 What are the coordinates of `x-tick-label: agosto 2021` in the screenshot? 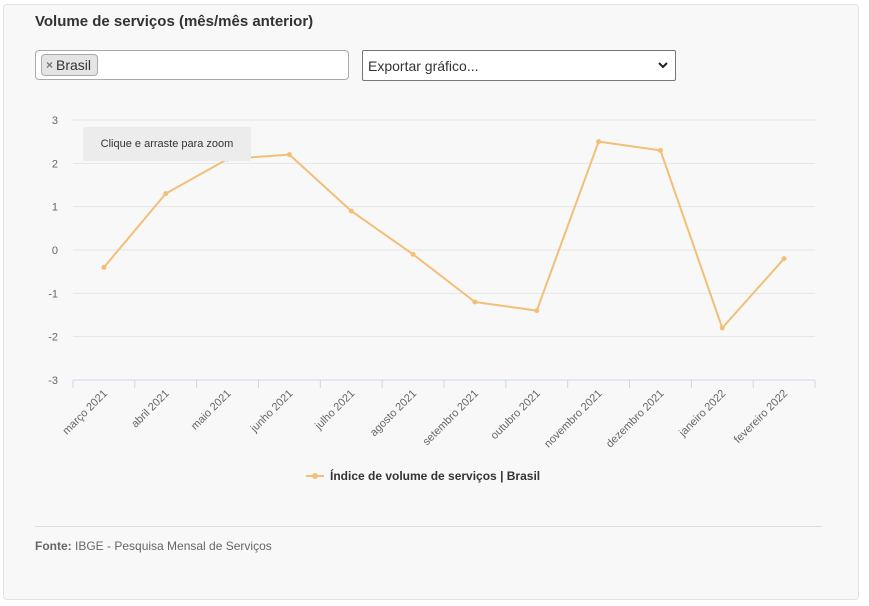 It's located at (393, 413).